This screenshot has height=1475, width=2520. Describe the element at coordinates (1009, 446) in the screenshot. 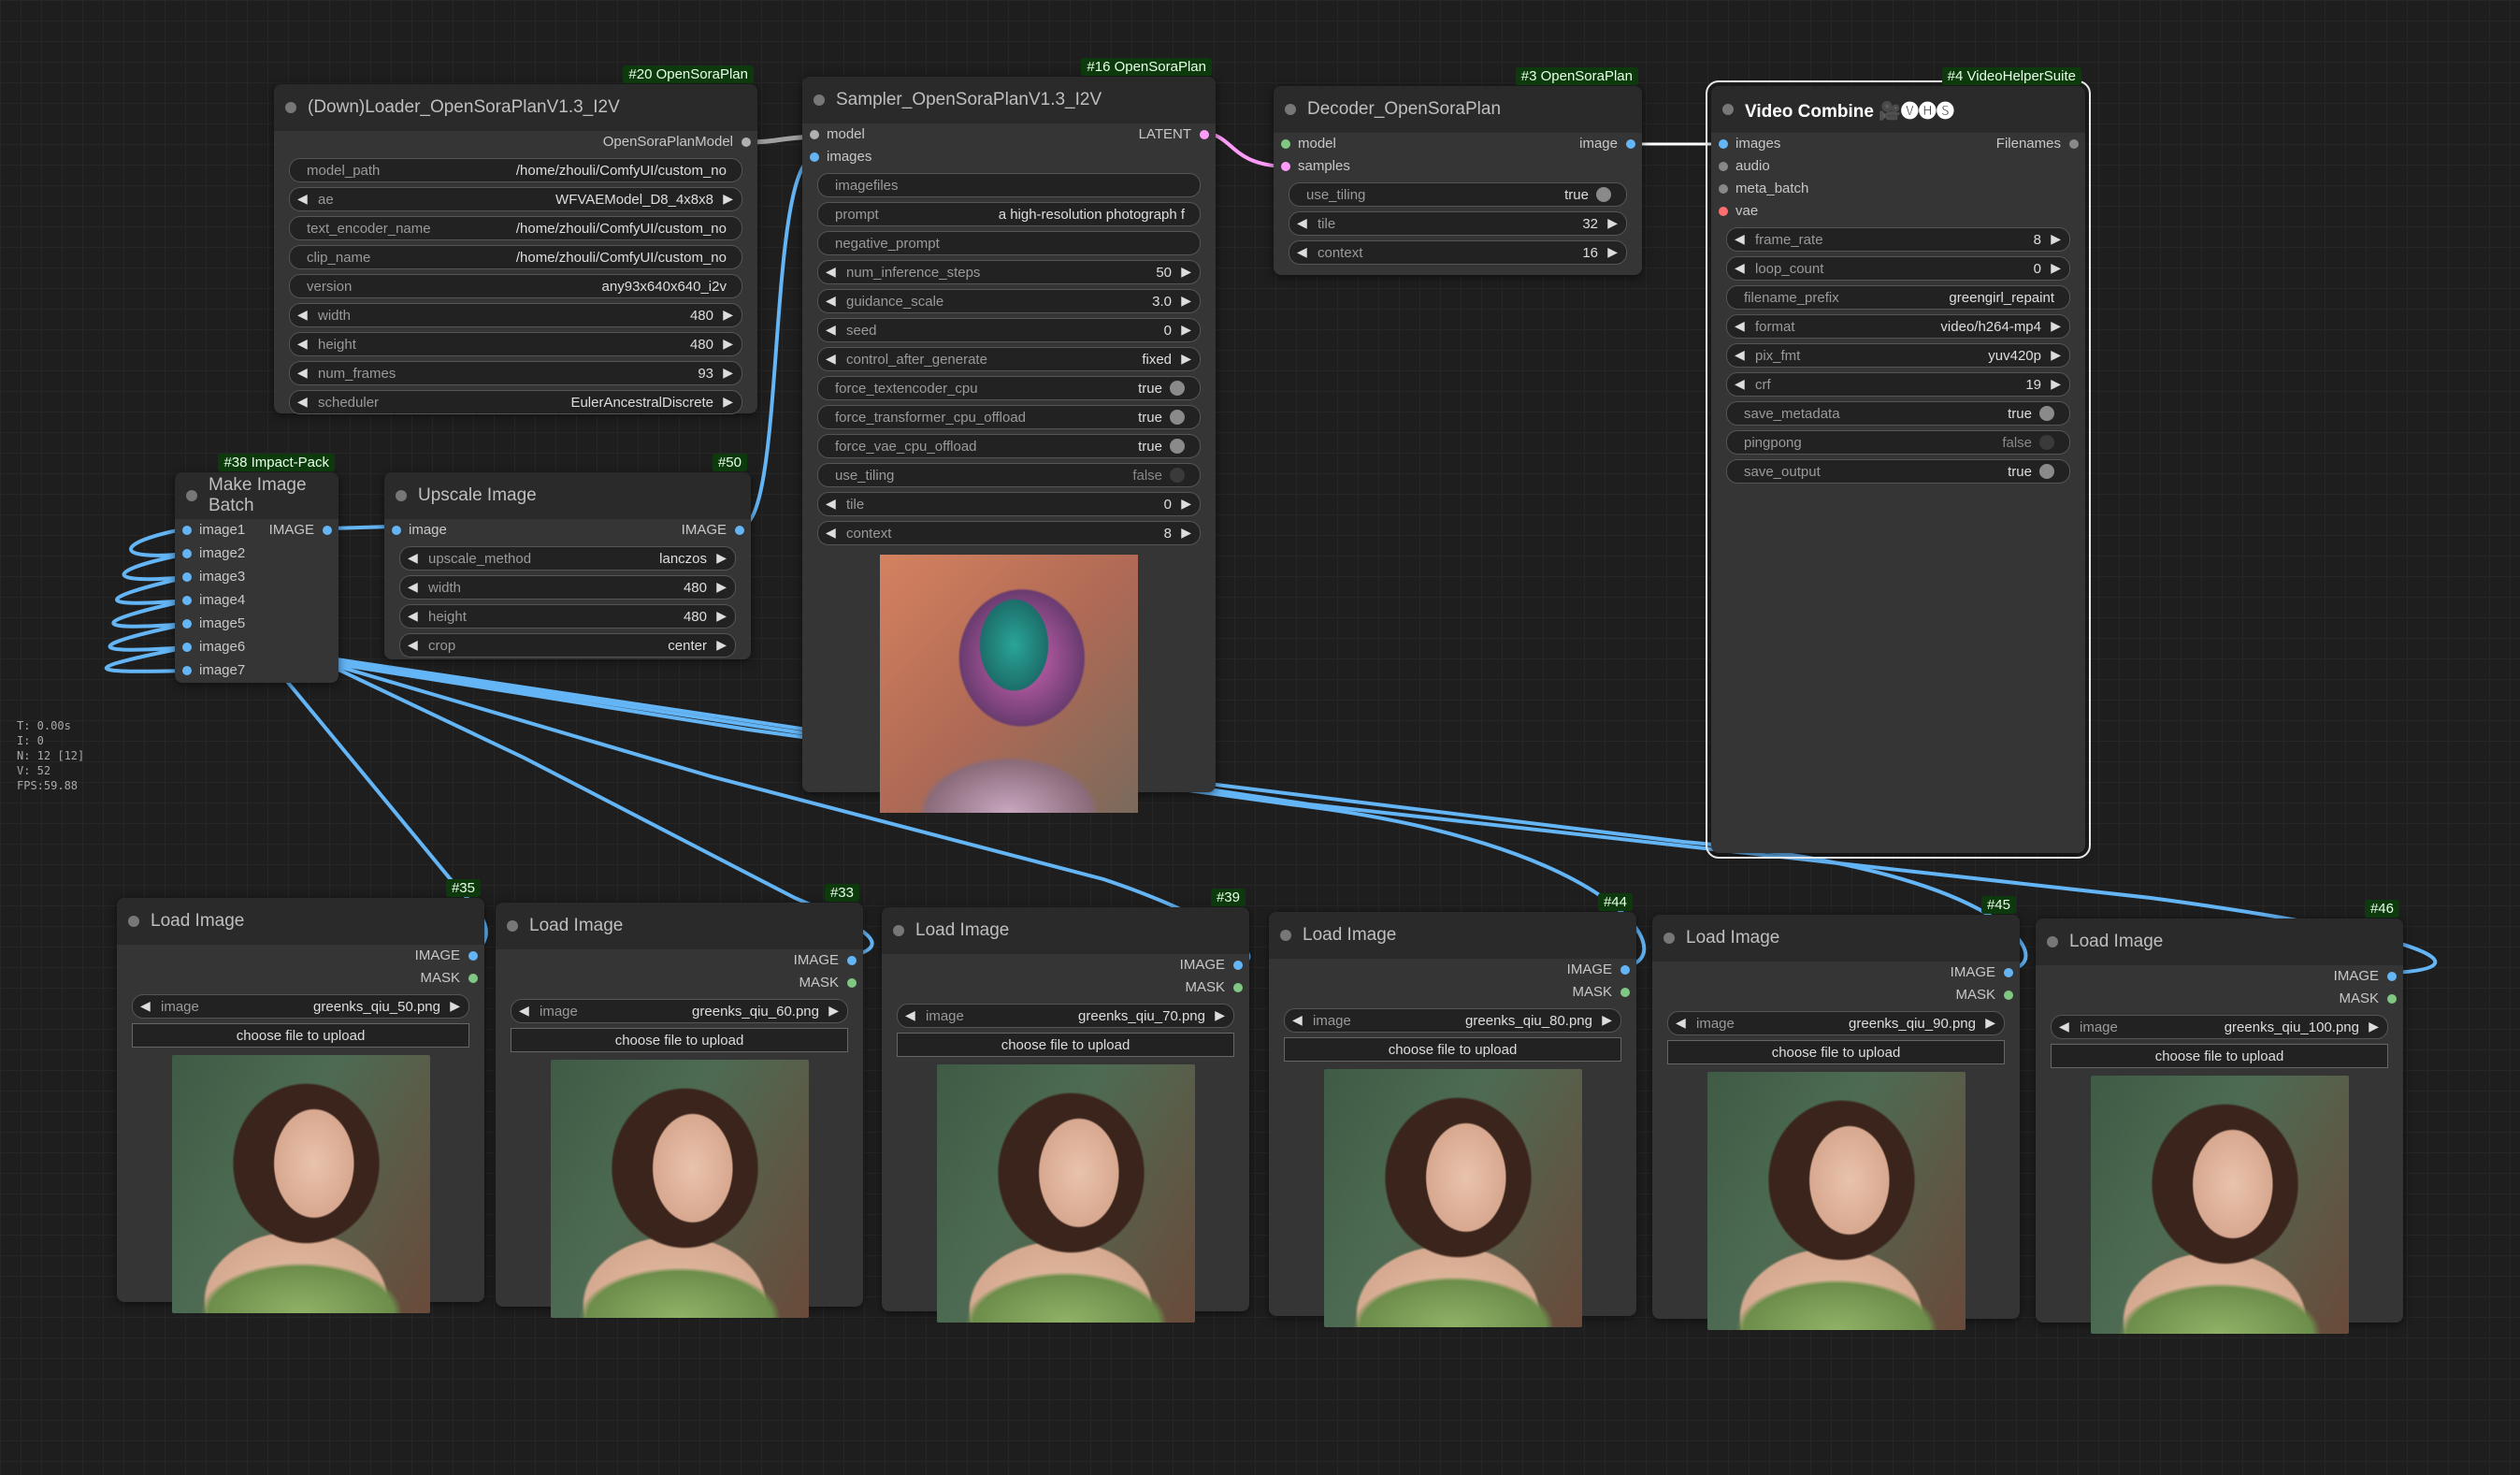

I see `widget-force-vae-cpu-offload: force_vae_cpu_offload true` at that location.